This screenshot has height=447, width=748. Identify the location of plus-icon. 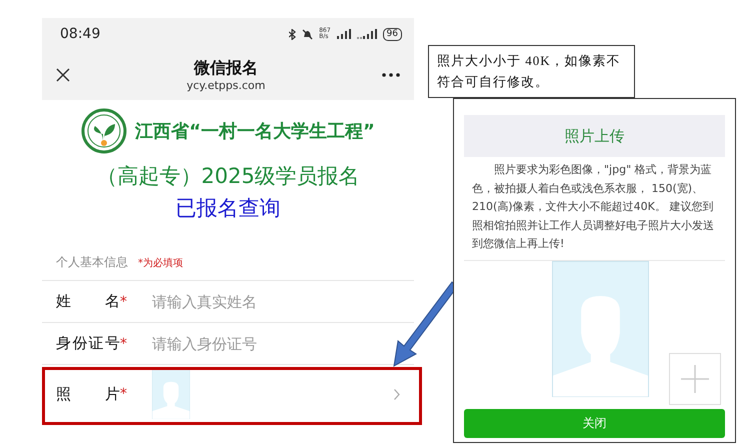
(695, 378).